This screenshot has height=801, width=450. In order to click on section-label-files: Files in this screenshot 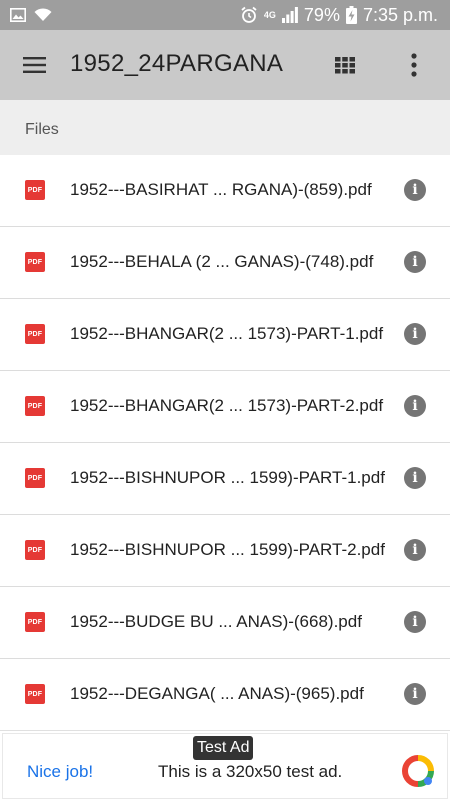, I will do `click(42, 129)`.